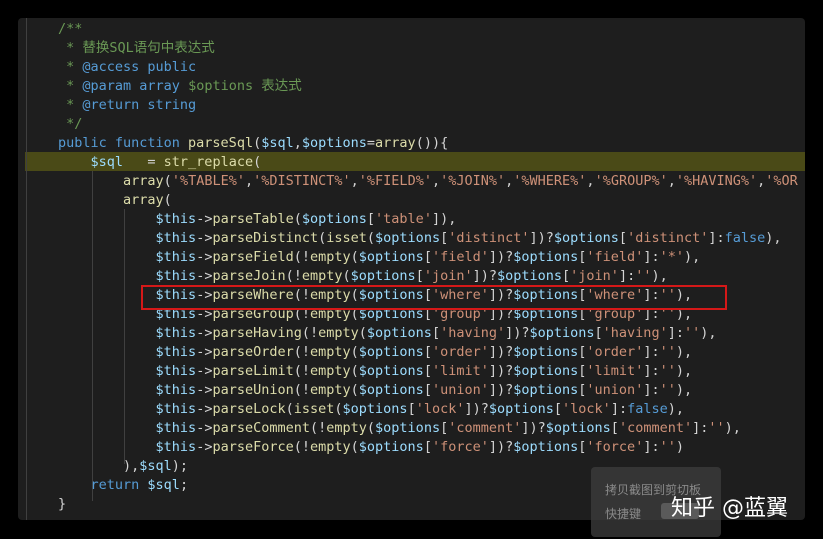 Image resolution: width=823 pixels, height=539 pixels. Describe the element at coordinates (586, 408) in the screenshot. I see `code-token: 'lock'` at that location.